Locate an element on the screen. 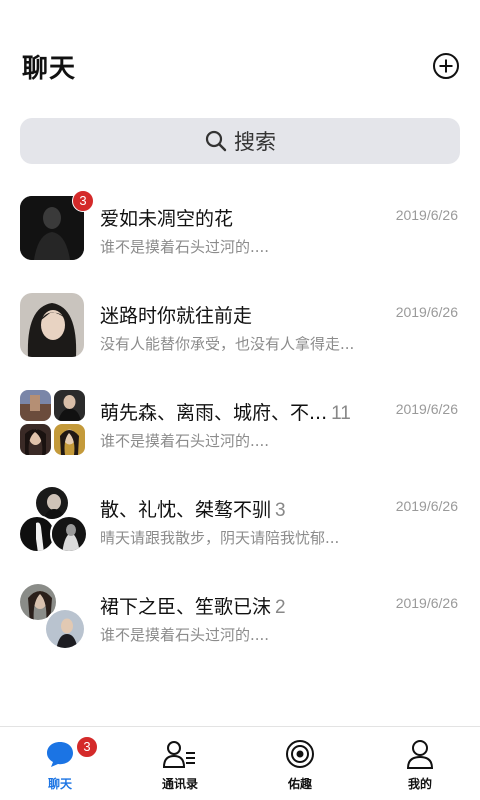  search-icon is located at coordinates (216, 141).